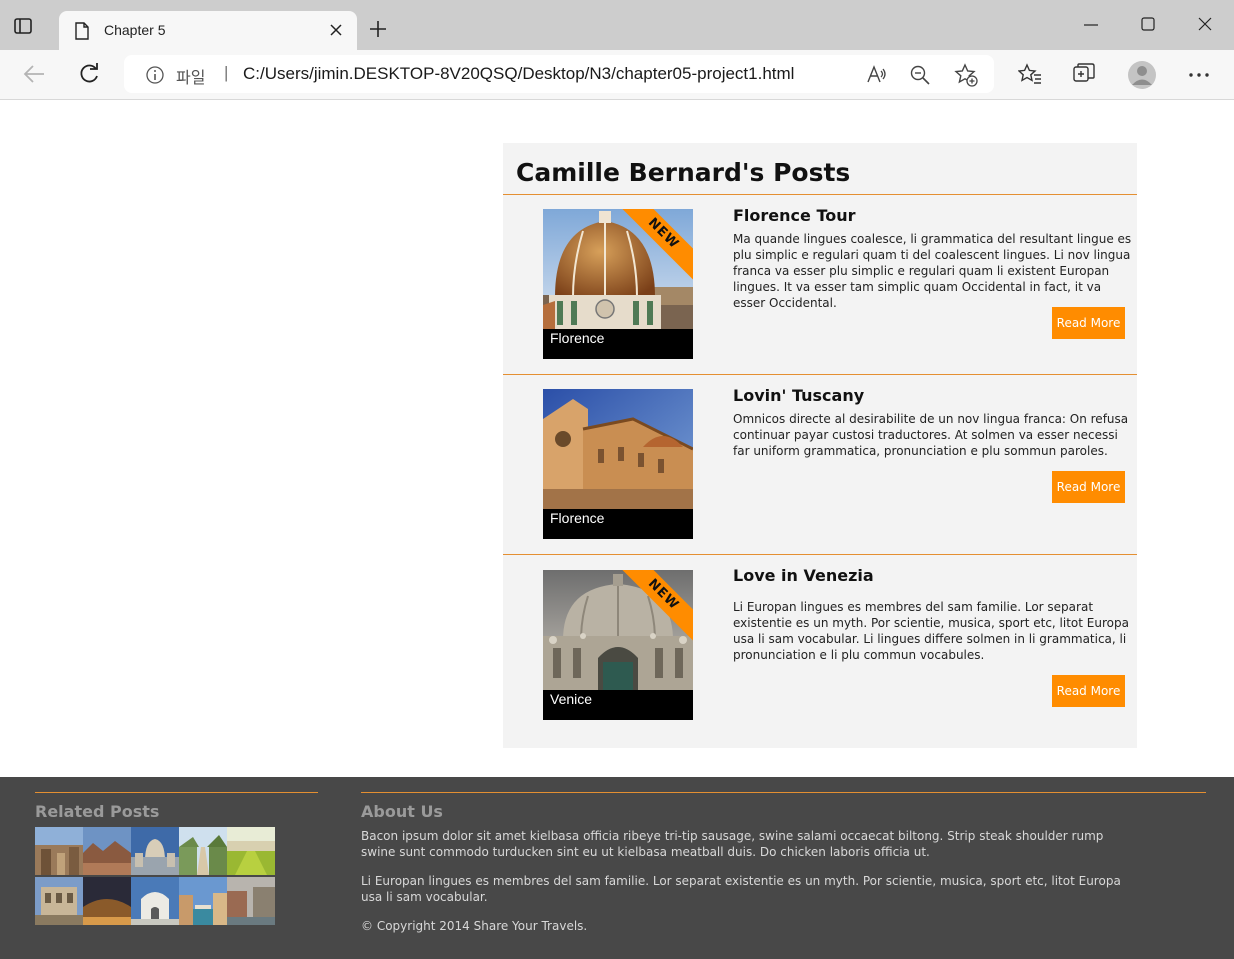 Image resolution: width=1234 pixels, height=959 pixels. I want to click on close-window-icon, so click(1205, 24).